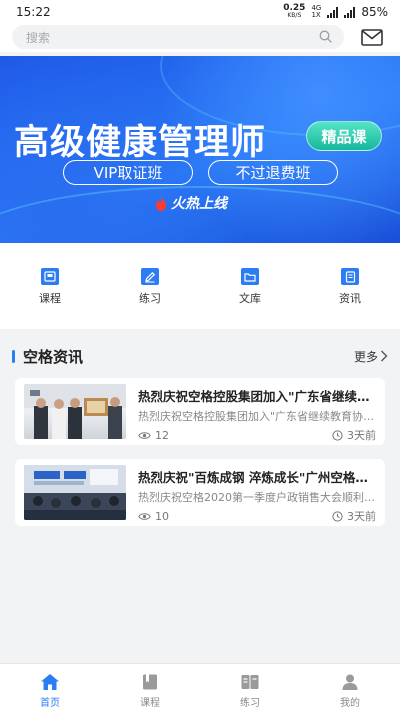 The image size is (400, 711). Describe the element at coordinates (178, 37) in the screenshot. I see `search-input: 搜索` at that location.